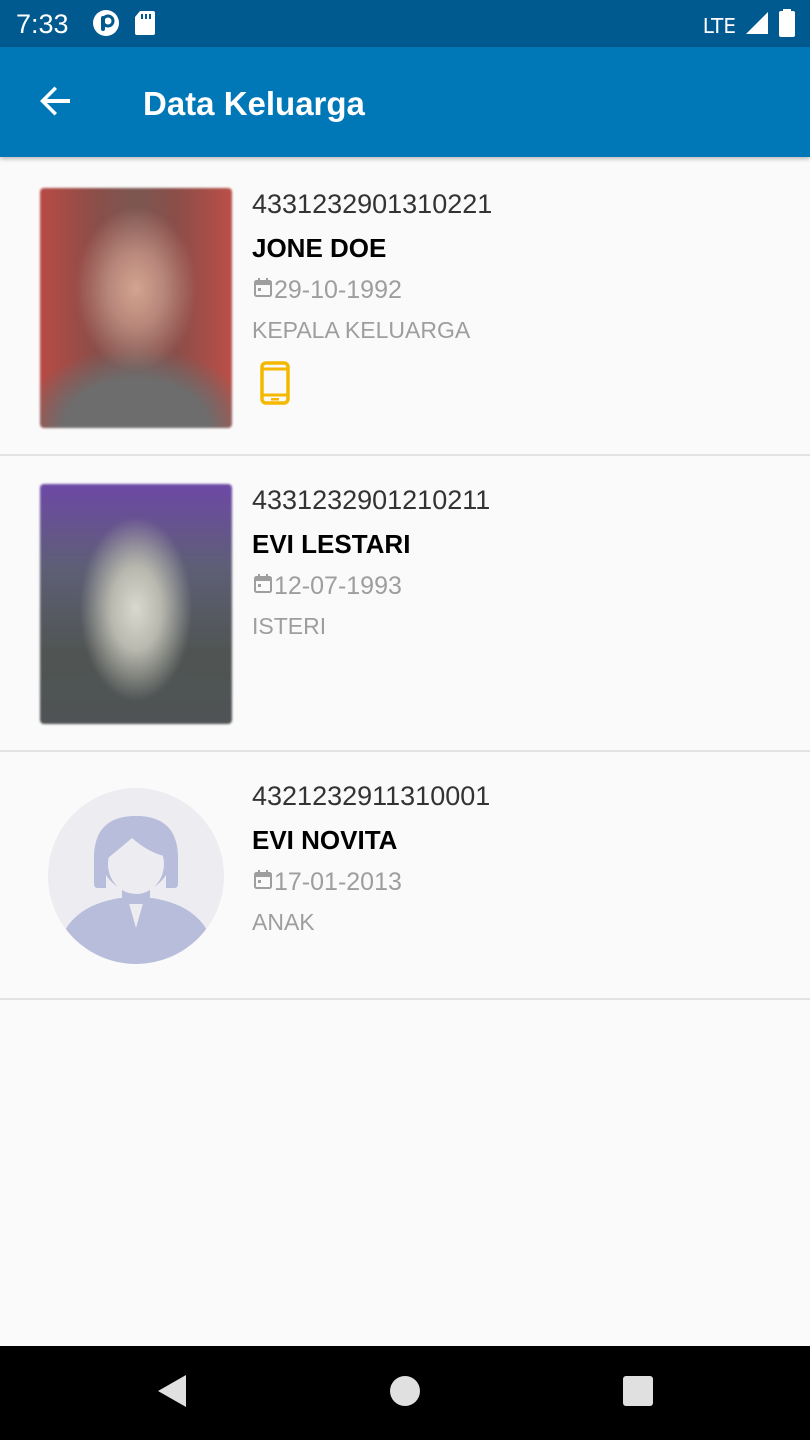  Describe the element at coordinates (757, 25) in the screenshot. I see `signal-icon` at that location.